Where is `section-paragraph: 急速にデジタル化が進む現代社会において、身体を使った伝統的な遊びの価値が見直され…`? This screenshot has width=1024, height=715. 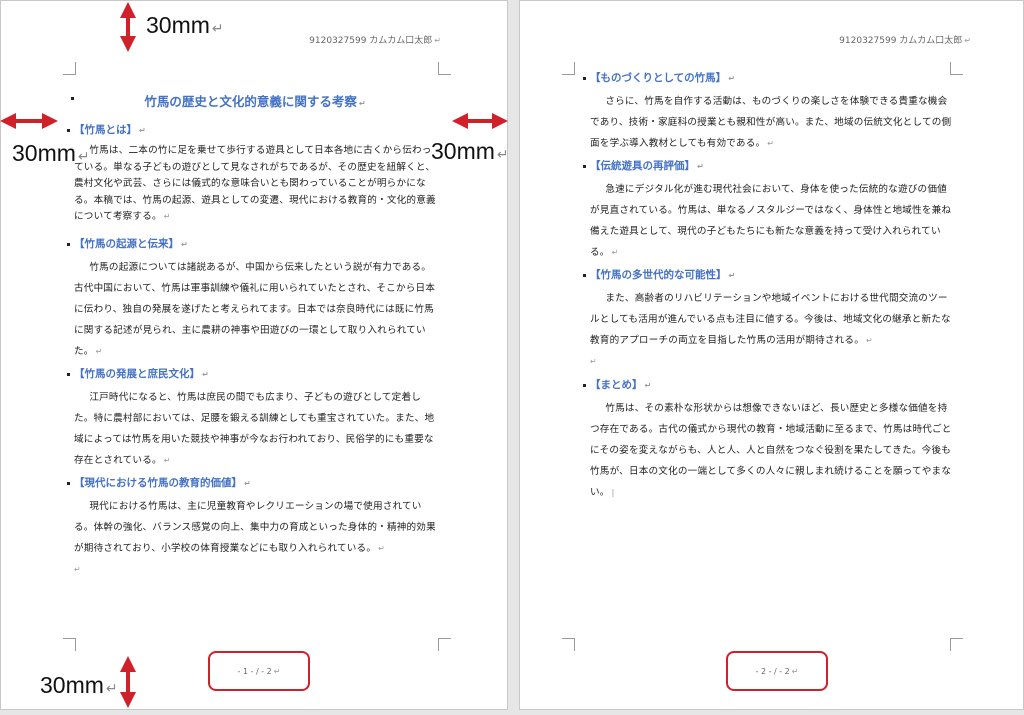
section-paragraph: 急速にデジタル化が進む現代社会において、身体を使った伝統的な遊びの価値が見直され… is located at coordinates (771, 221).